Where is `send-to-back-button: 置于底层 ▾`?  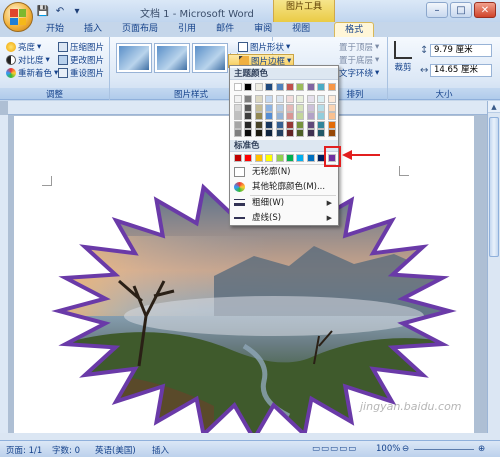 send-to-back-button: 置于底层 ▾ is located at coordinates (359, 60).